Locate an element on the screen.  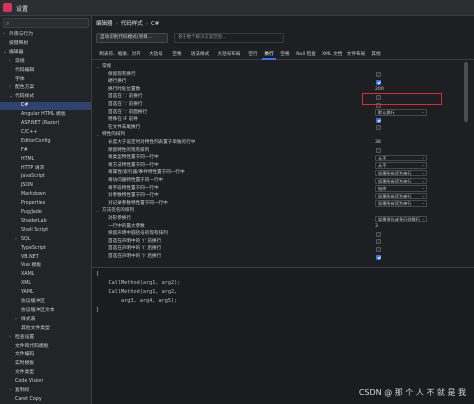
tab: 制表符、缩进、对齐 is located at coordinates (120, 55).